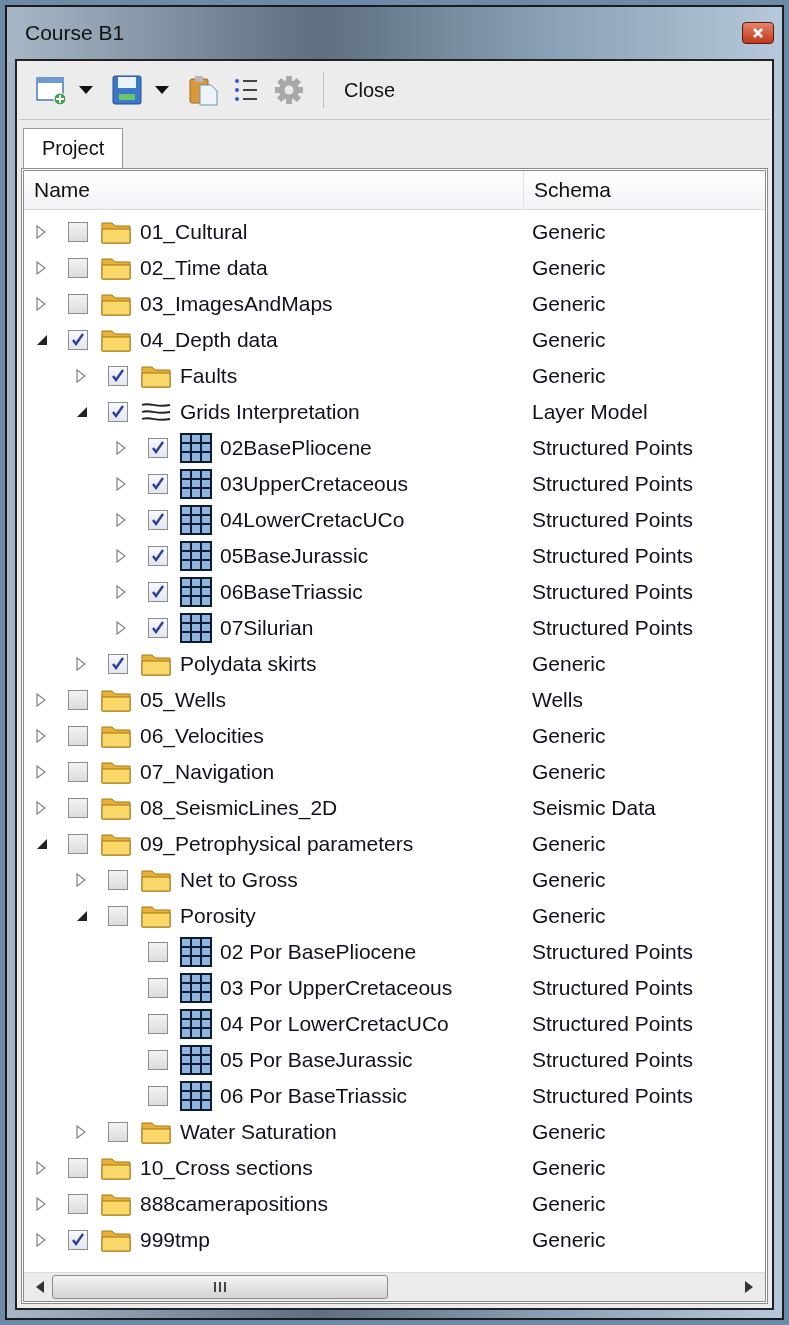 The width and height of the screenshot is (789, 1325). Describe the element at coordinates (612, 1096) in the screenshot. I see `schema-cell-text: Structured Points` at that location.